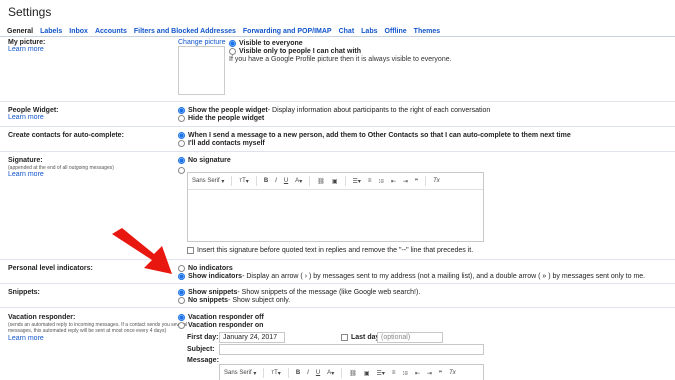 The width and height of the screenshot is (675, 380). Describe the element at coordinates (111, 31) in the screenshot. I see `tab-accounts: Accounts` at that location.